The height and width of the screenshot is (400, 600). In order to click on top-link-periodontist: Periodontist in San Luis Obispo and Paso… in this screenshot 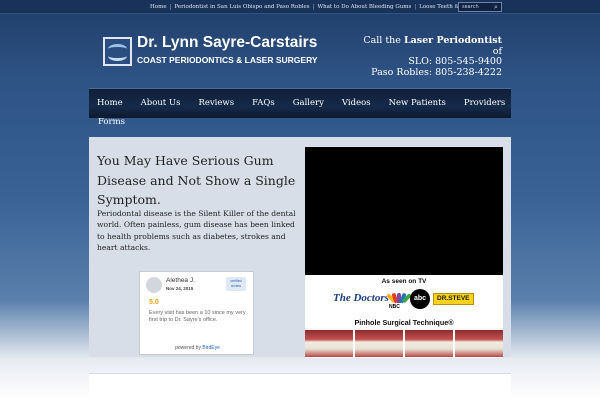, I will do `click(241, 7)`.